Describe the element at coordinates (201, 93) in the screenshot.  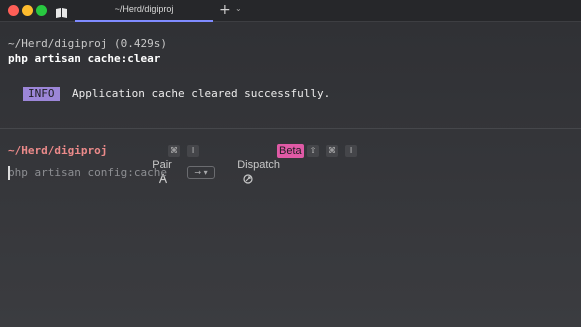
I see `output-message: Application cache cleared successfully.` at that location.